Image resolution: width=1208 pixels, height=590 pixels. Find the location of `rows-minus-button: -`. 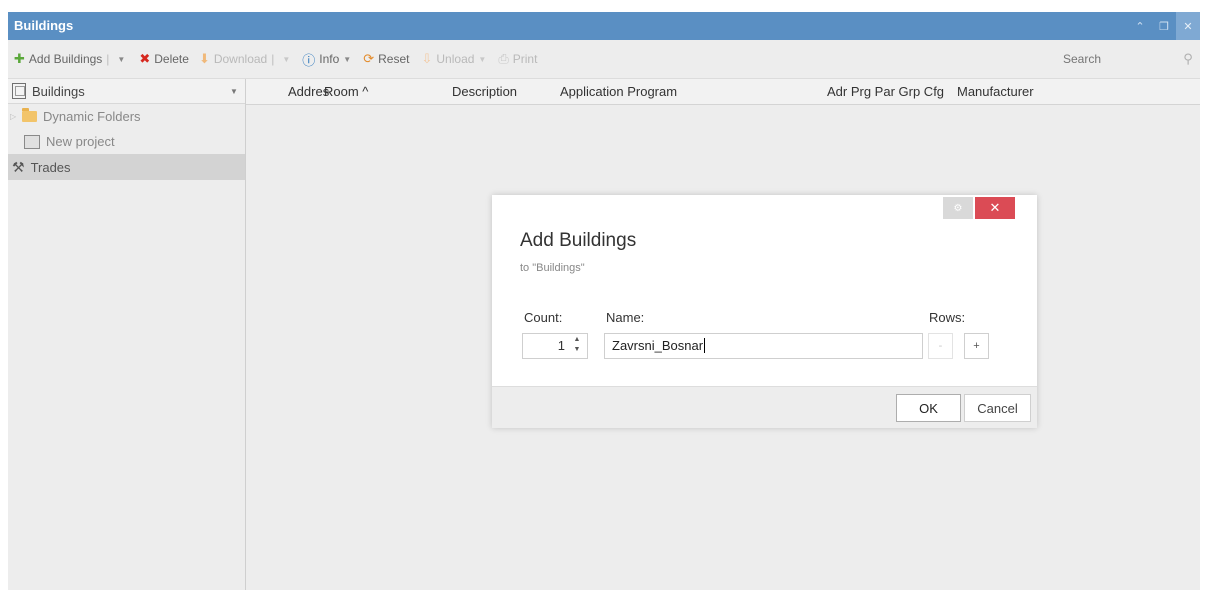

rows-minus-button: - is located at coordinates (940, 346).